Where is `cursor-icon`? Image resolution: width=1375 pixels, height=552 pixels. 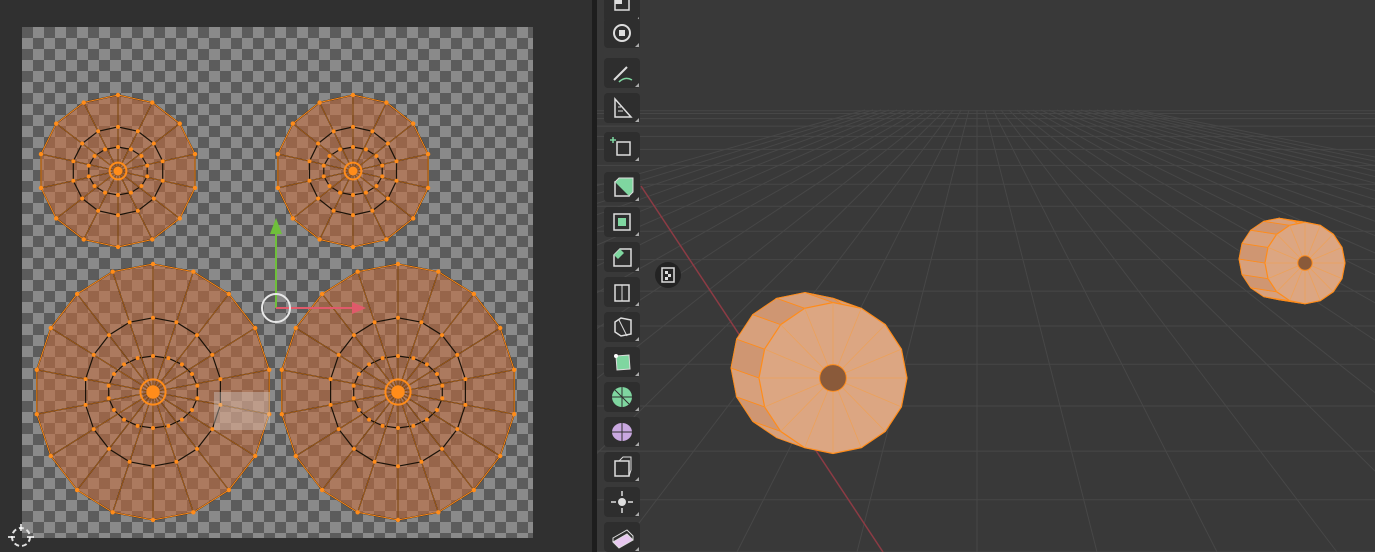
cursor-icon is located at coordinates (622, 33).